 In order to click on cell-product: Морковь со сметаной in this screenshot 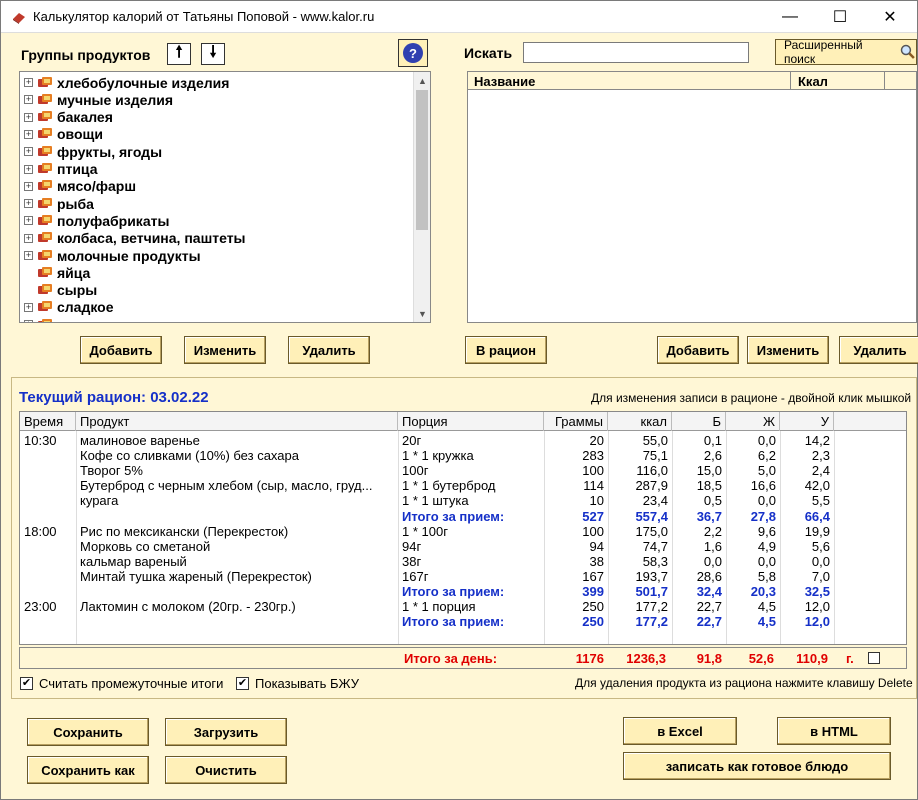, I will do `click(145, 546)`.